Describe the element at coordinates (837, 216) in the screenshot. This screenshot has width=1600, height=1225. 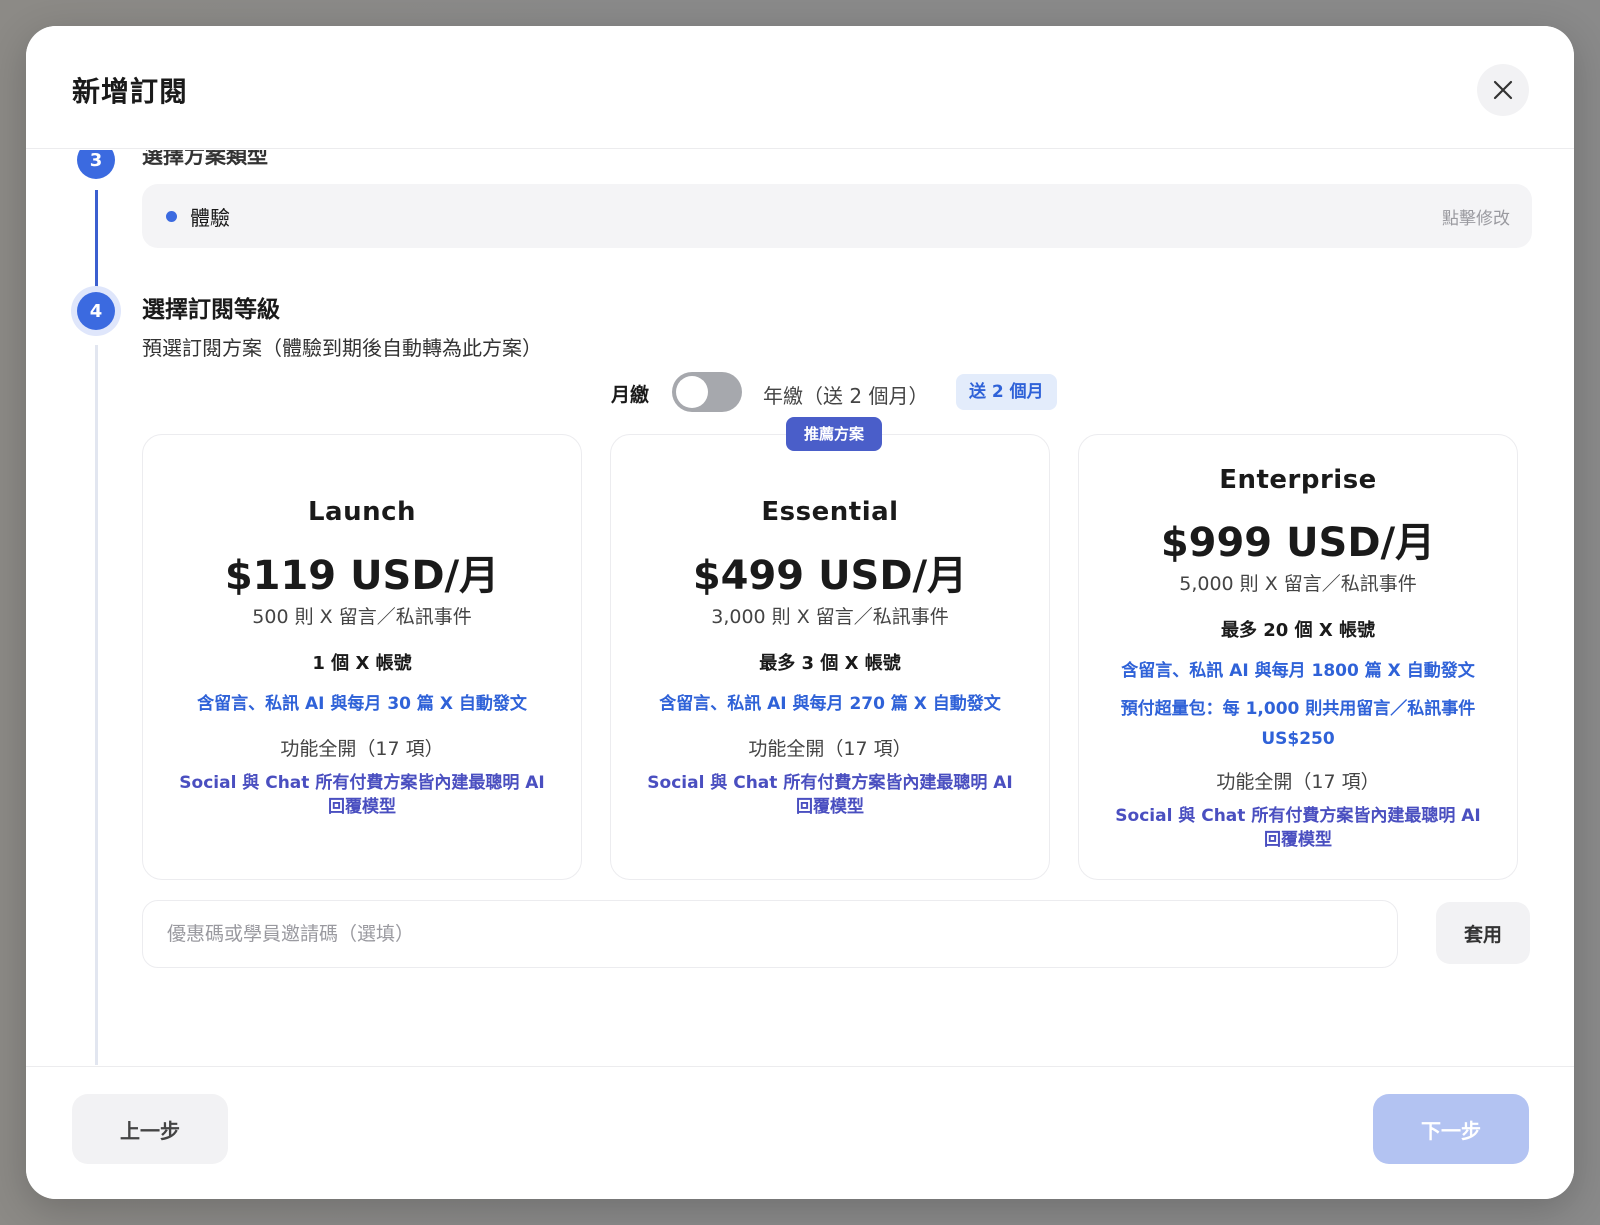
I see `plan-type-summary: 體驗 點擊修改` at that location.